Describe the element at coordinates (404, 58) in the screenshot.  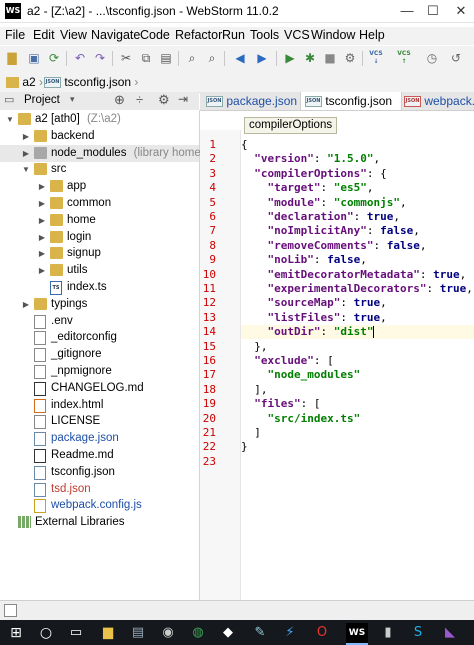
I see `vcs-commit-icon: VCS ↑` at that location.